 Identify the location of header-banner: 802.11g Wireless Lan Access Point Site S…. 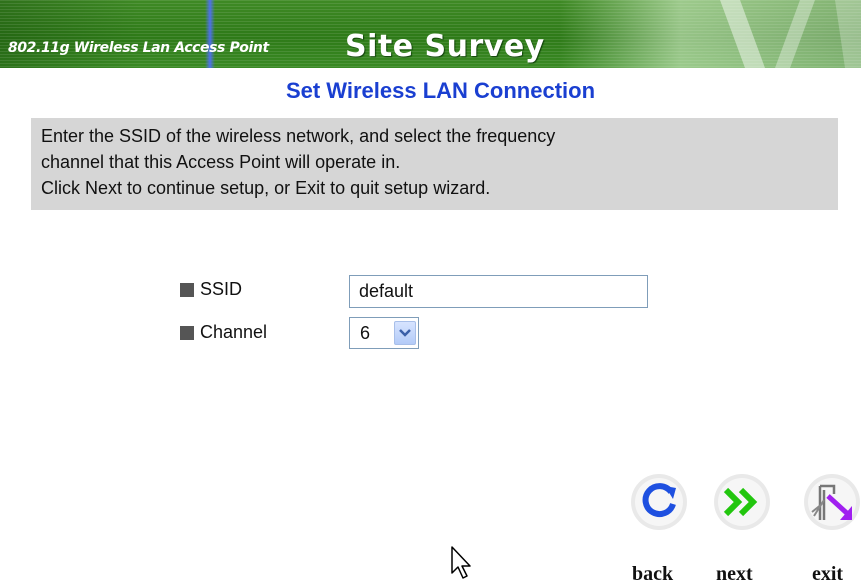
(430, 34).